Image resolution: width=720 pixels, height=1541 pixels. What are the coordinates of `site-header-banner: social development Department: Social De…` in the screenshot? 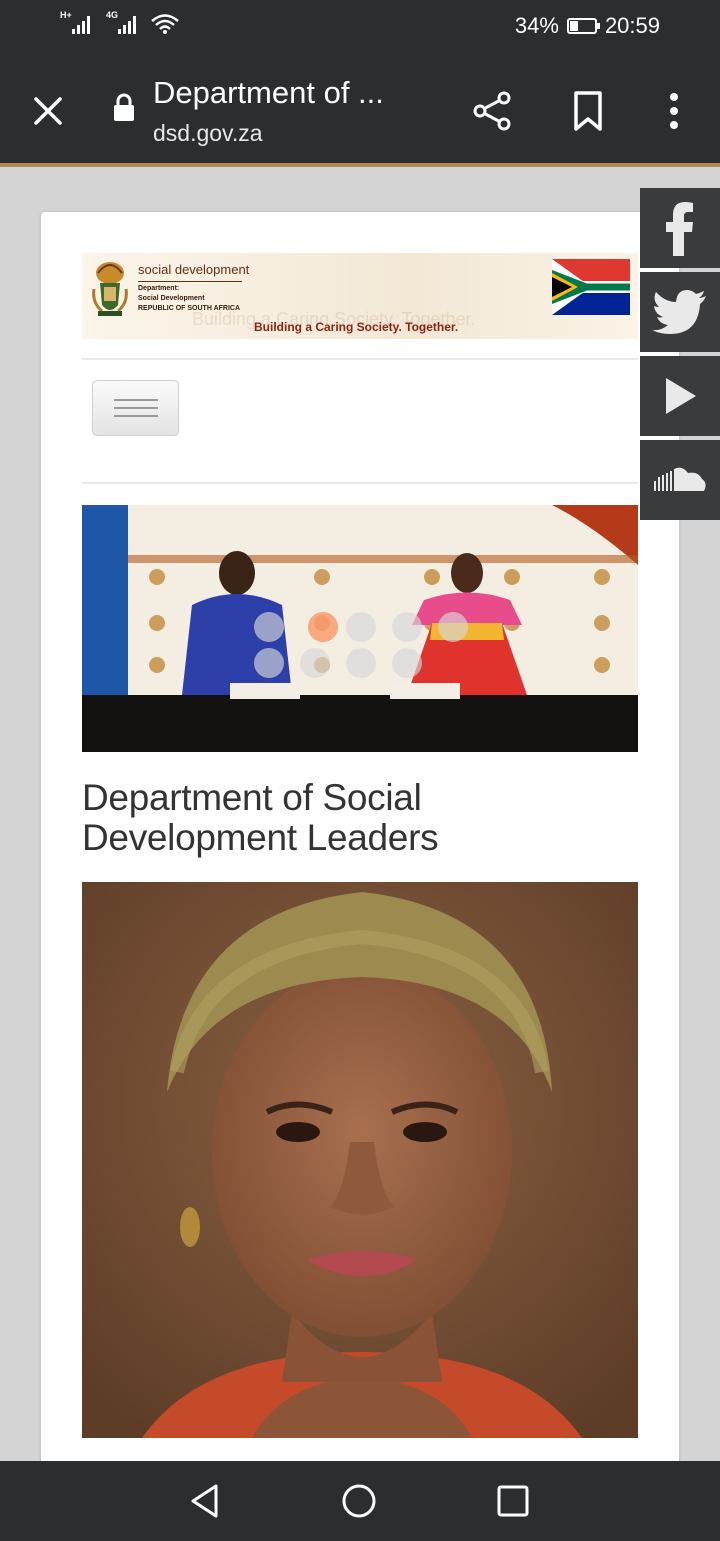 It's located at (360, 296).